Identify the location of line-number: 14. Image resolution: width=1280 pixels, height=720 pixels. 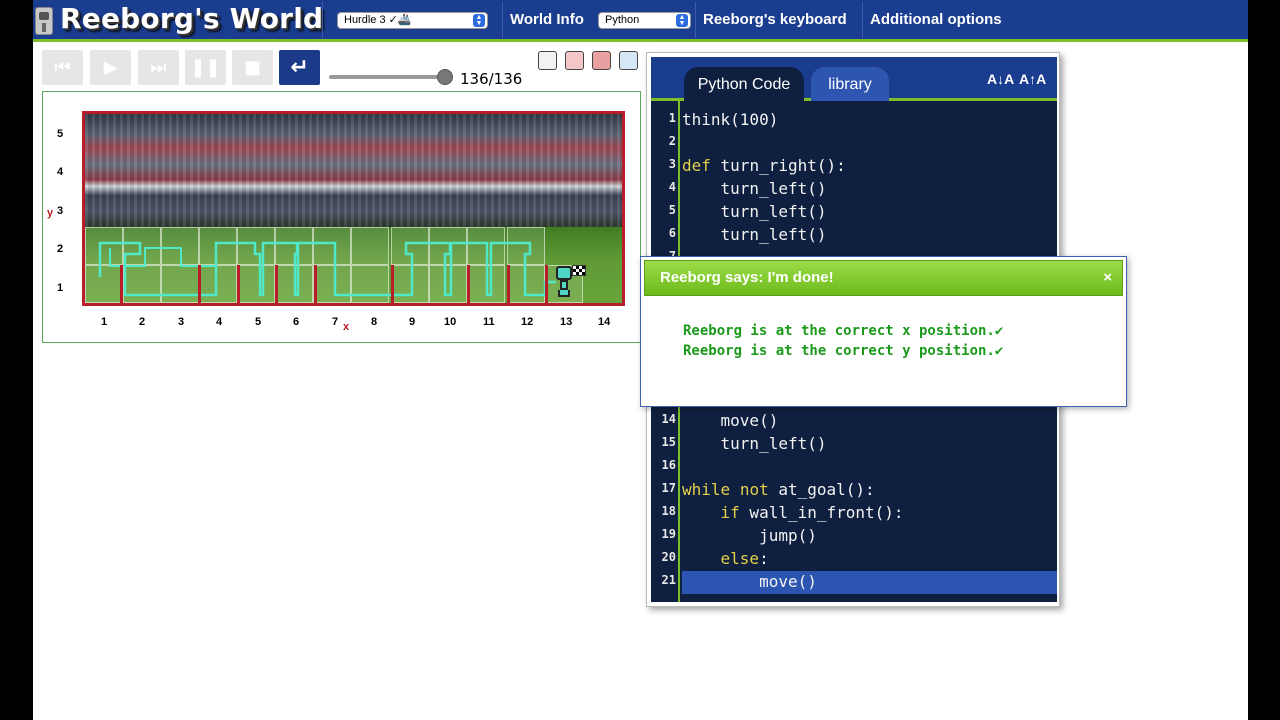
(668, 419).